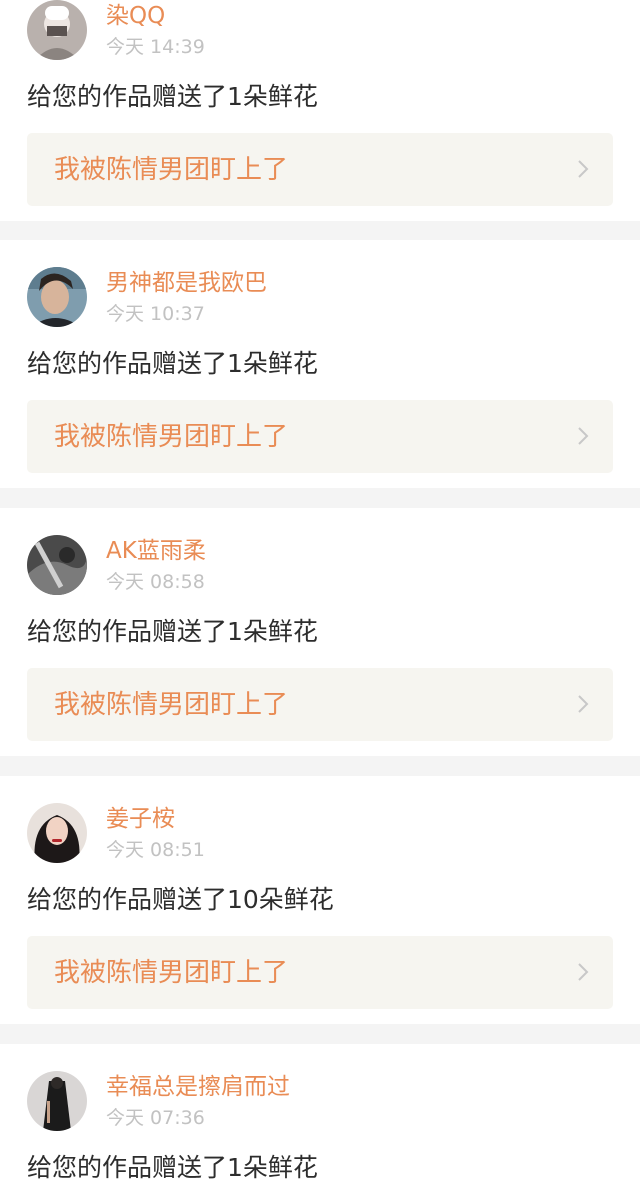 The height and width of the screenshot is (1187, 640). What do you see at coordinates (140, 819) in the screenshot?
I see `username: 姜子桉` at bounding box center [140, 819].